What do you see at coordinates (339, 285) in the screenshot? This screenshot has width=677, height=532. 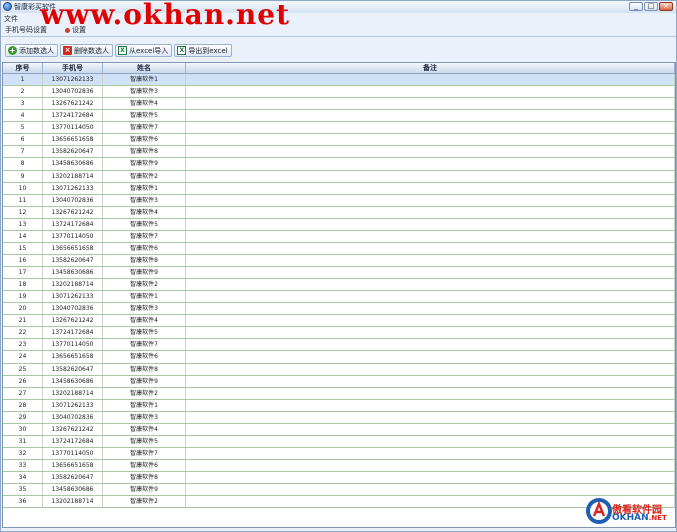 I see `table-row: 18 13202188714 智康软件2` at bounding box center [339, 285].